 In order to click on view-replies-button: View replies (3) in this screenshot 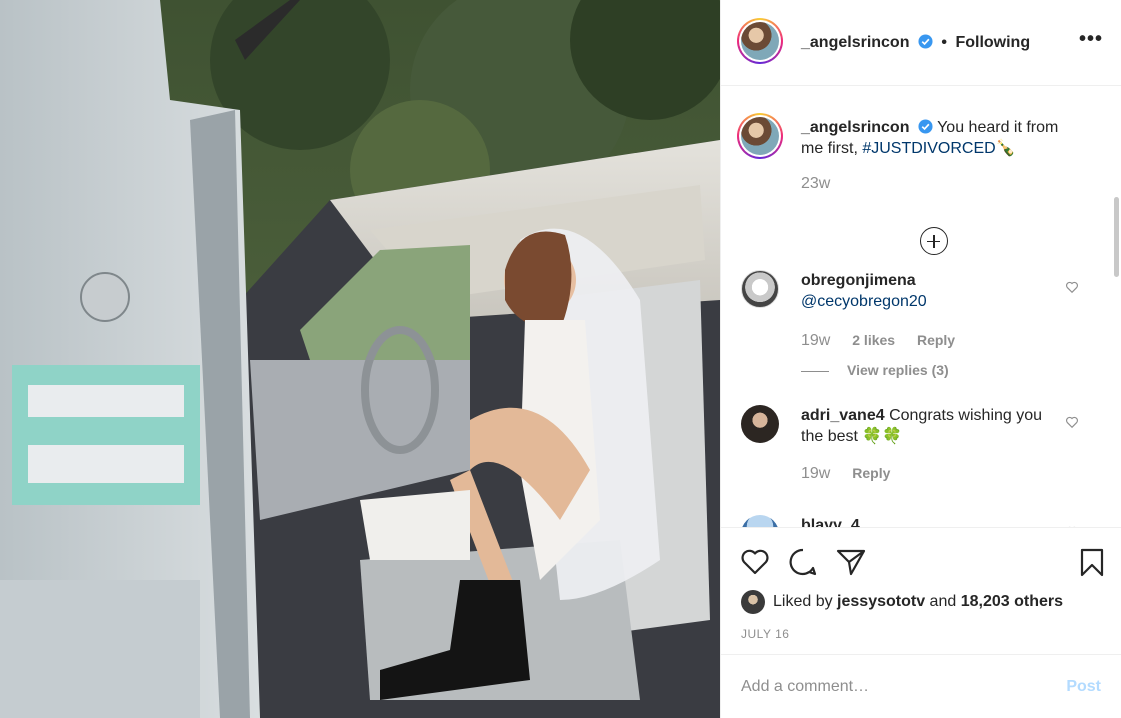, I will do `click(875, 370)`.